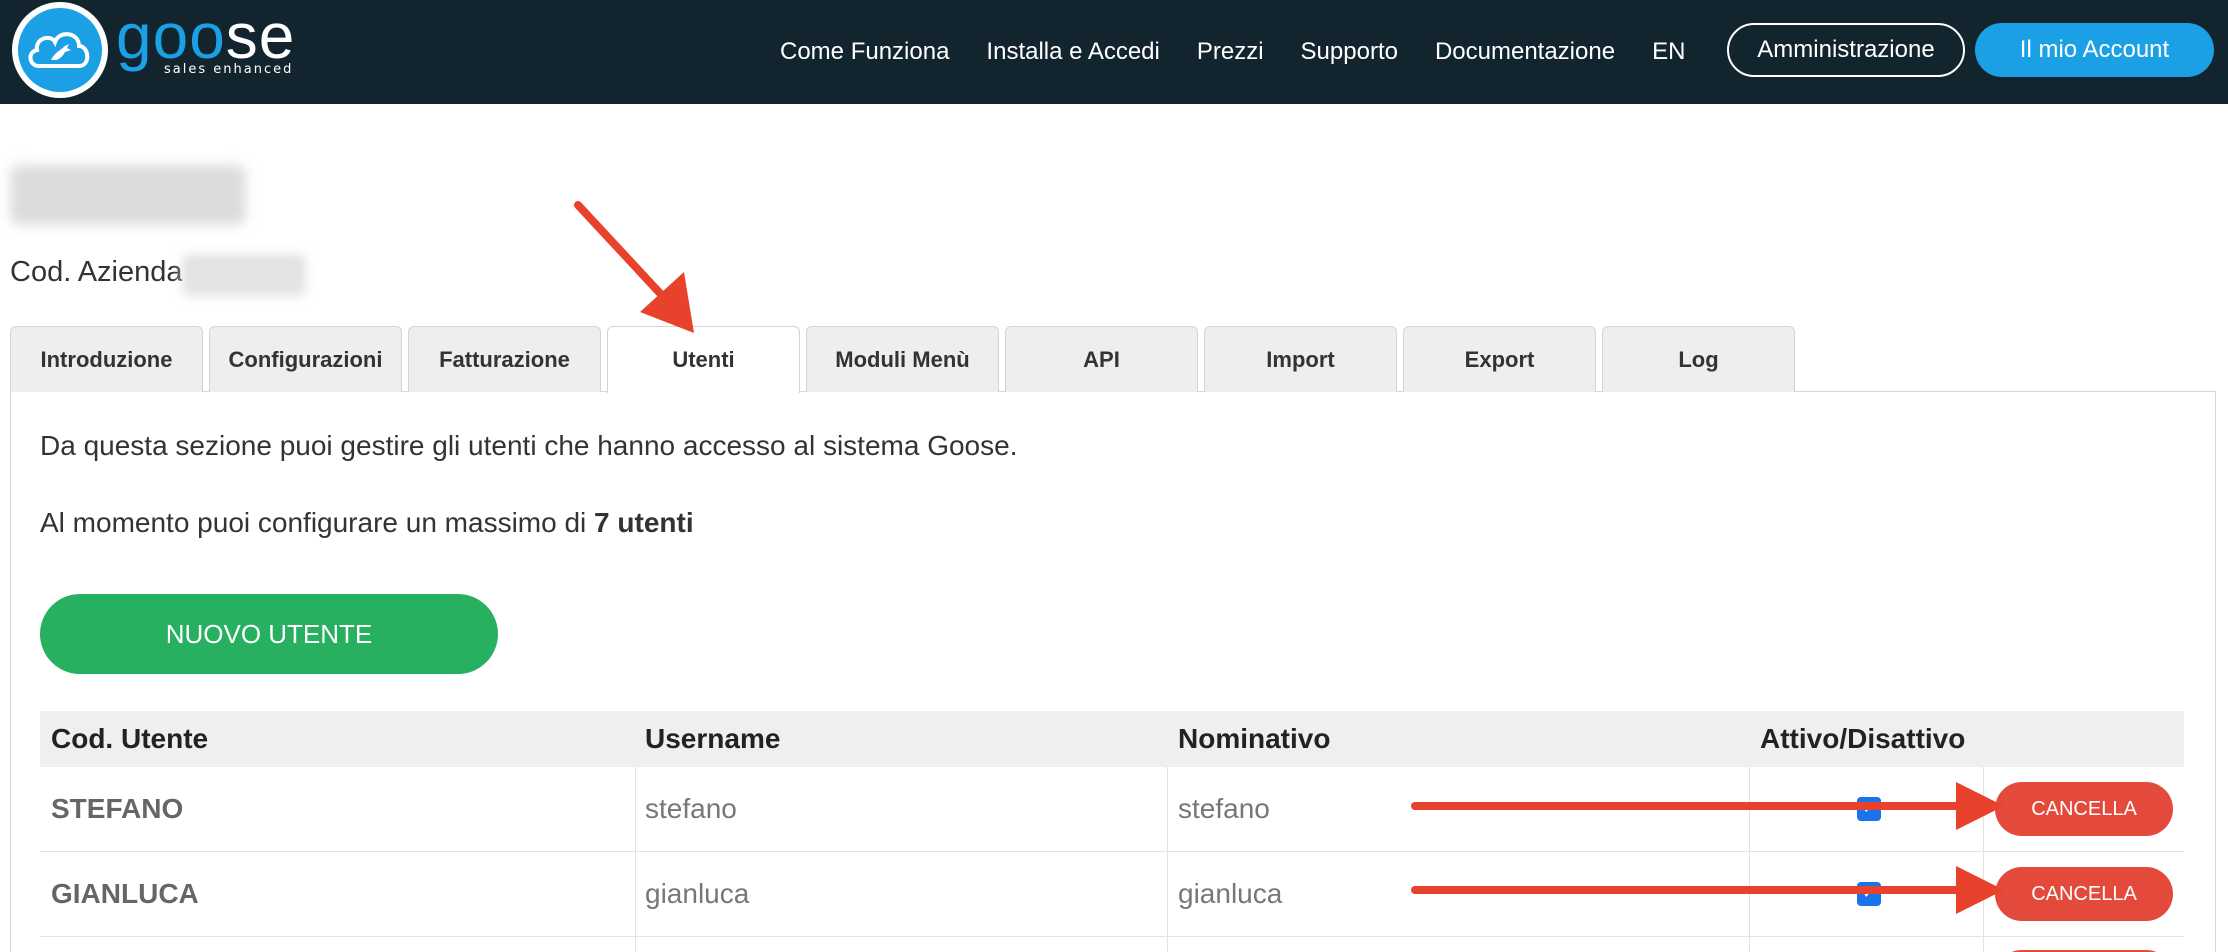 The image size is (2228, 952). I want to click on tab-fatturazione: Fatturazione, so click(504, 359).